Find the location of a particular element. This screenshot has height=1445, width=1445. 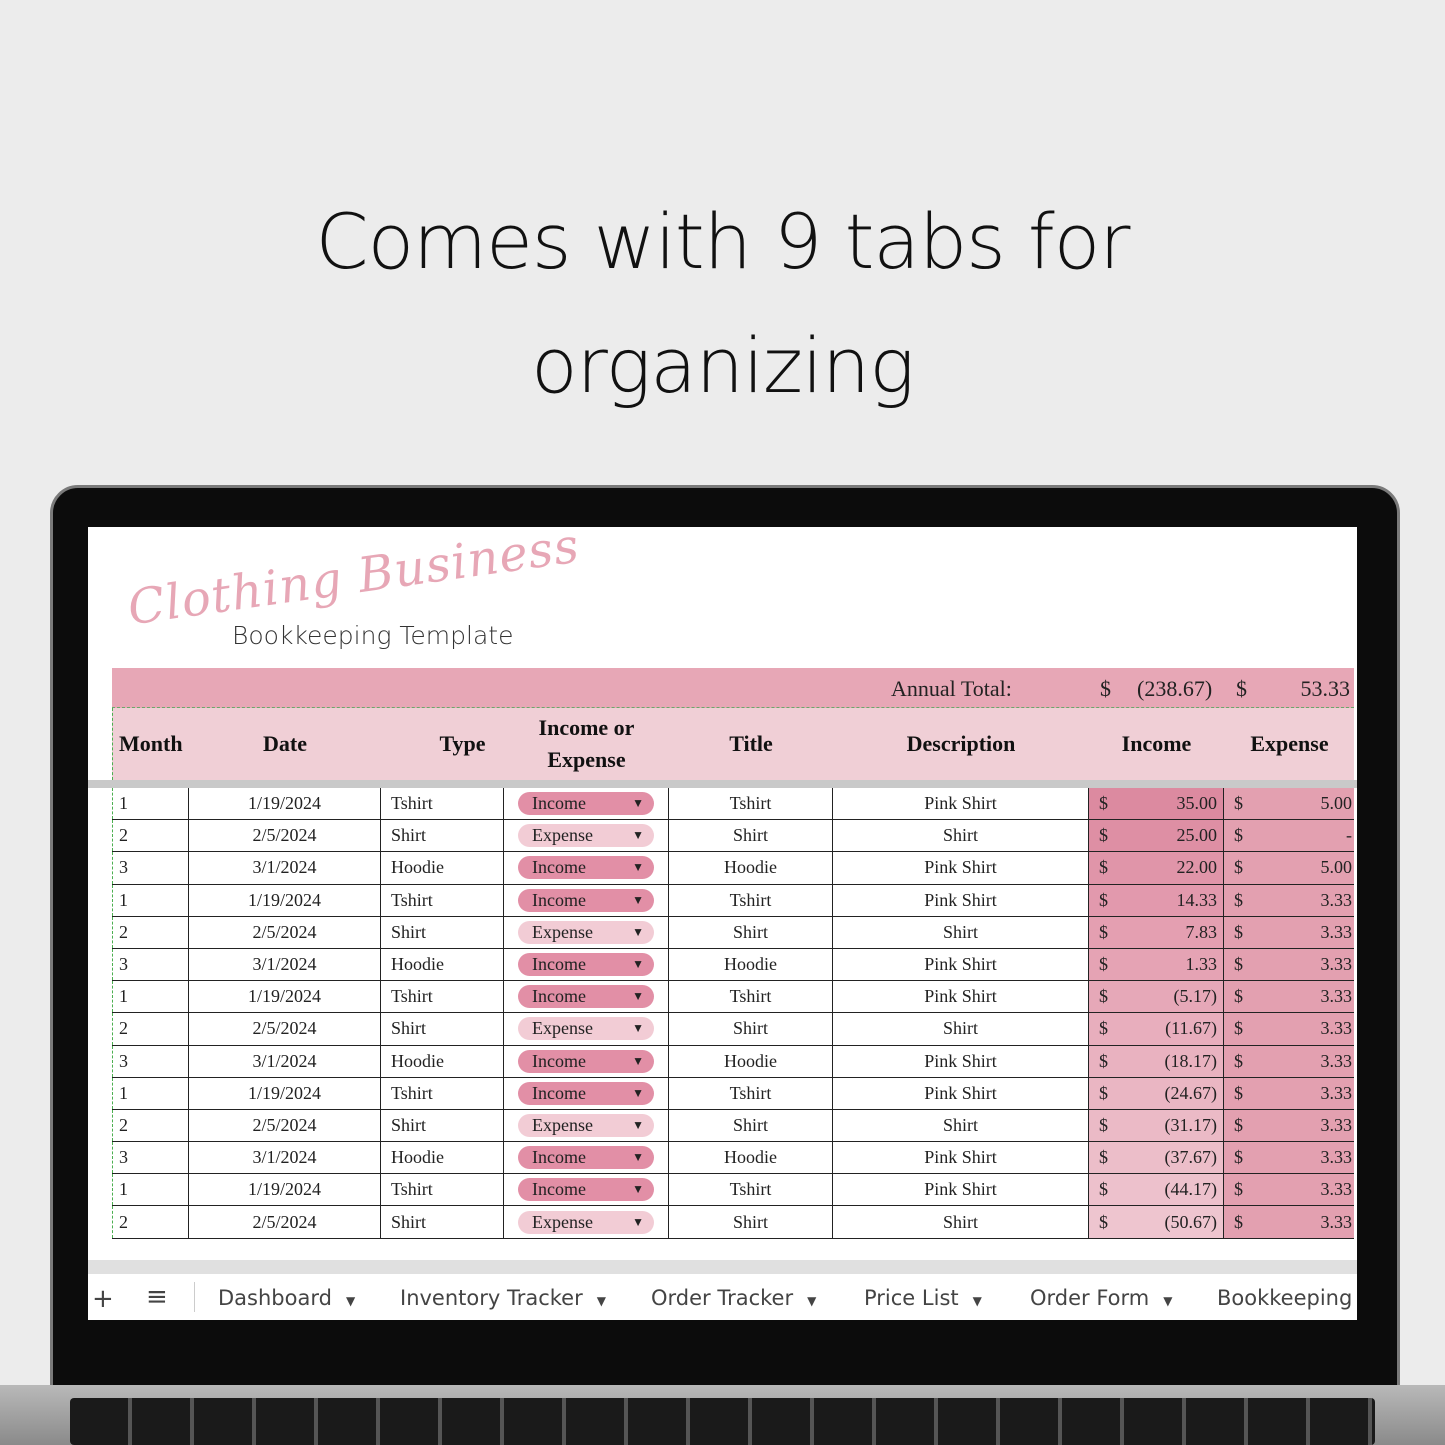

cell-expense: $5.00 is located at coordinates (1288, 804).